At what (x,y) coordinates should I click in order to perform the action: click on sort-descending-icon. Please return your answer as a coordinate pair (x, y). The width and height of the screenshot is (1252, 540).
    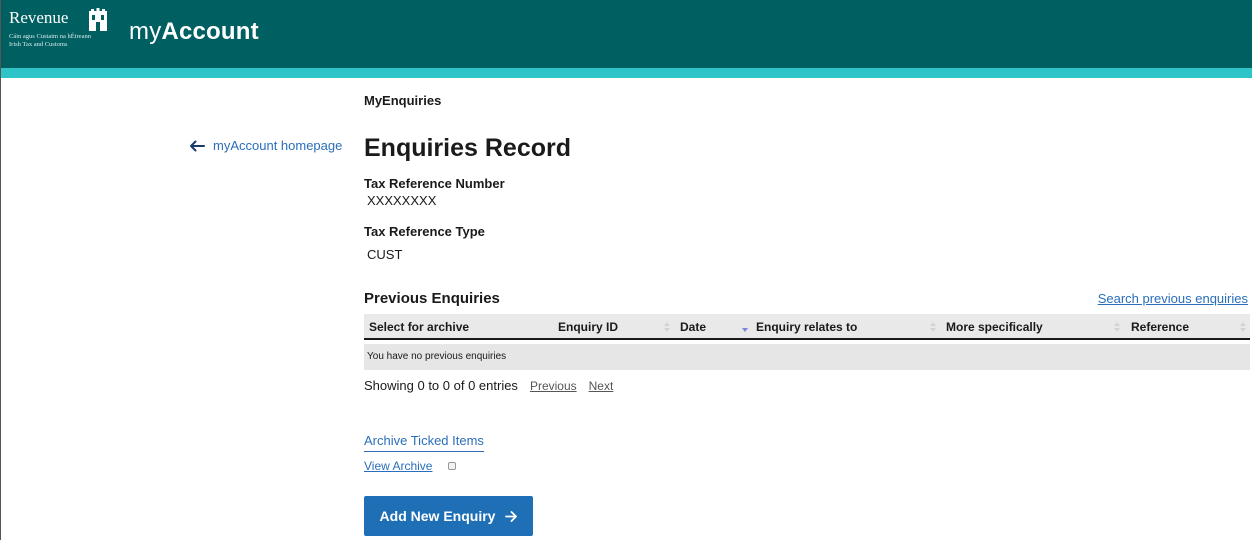
    Looking at the image, I should click on (745, 327).